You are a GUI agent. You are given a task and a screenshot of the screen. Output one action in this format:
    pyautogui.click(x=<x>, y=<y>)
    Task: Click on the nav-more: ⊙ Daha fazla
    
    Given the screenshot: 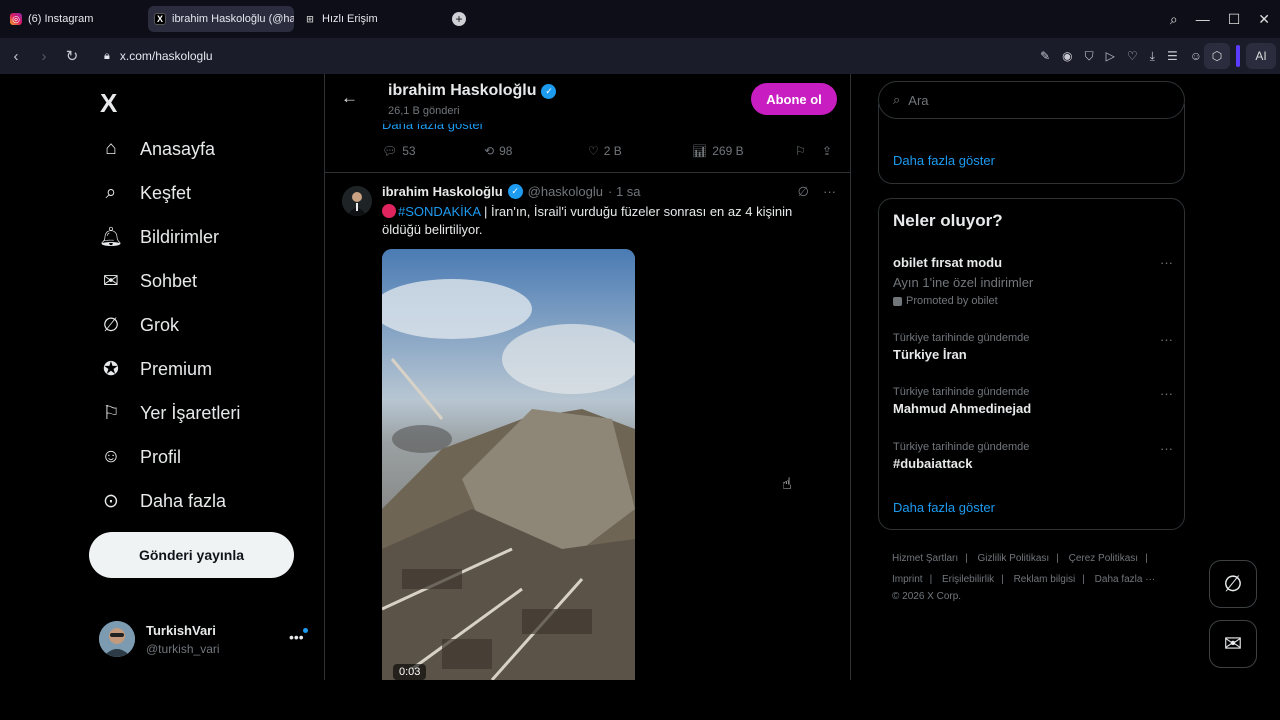 What is the action you would take?
    pyautogui.click(x=163, y=501)
    